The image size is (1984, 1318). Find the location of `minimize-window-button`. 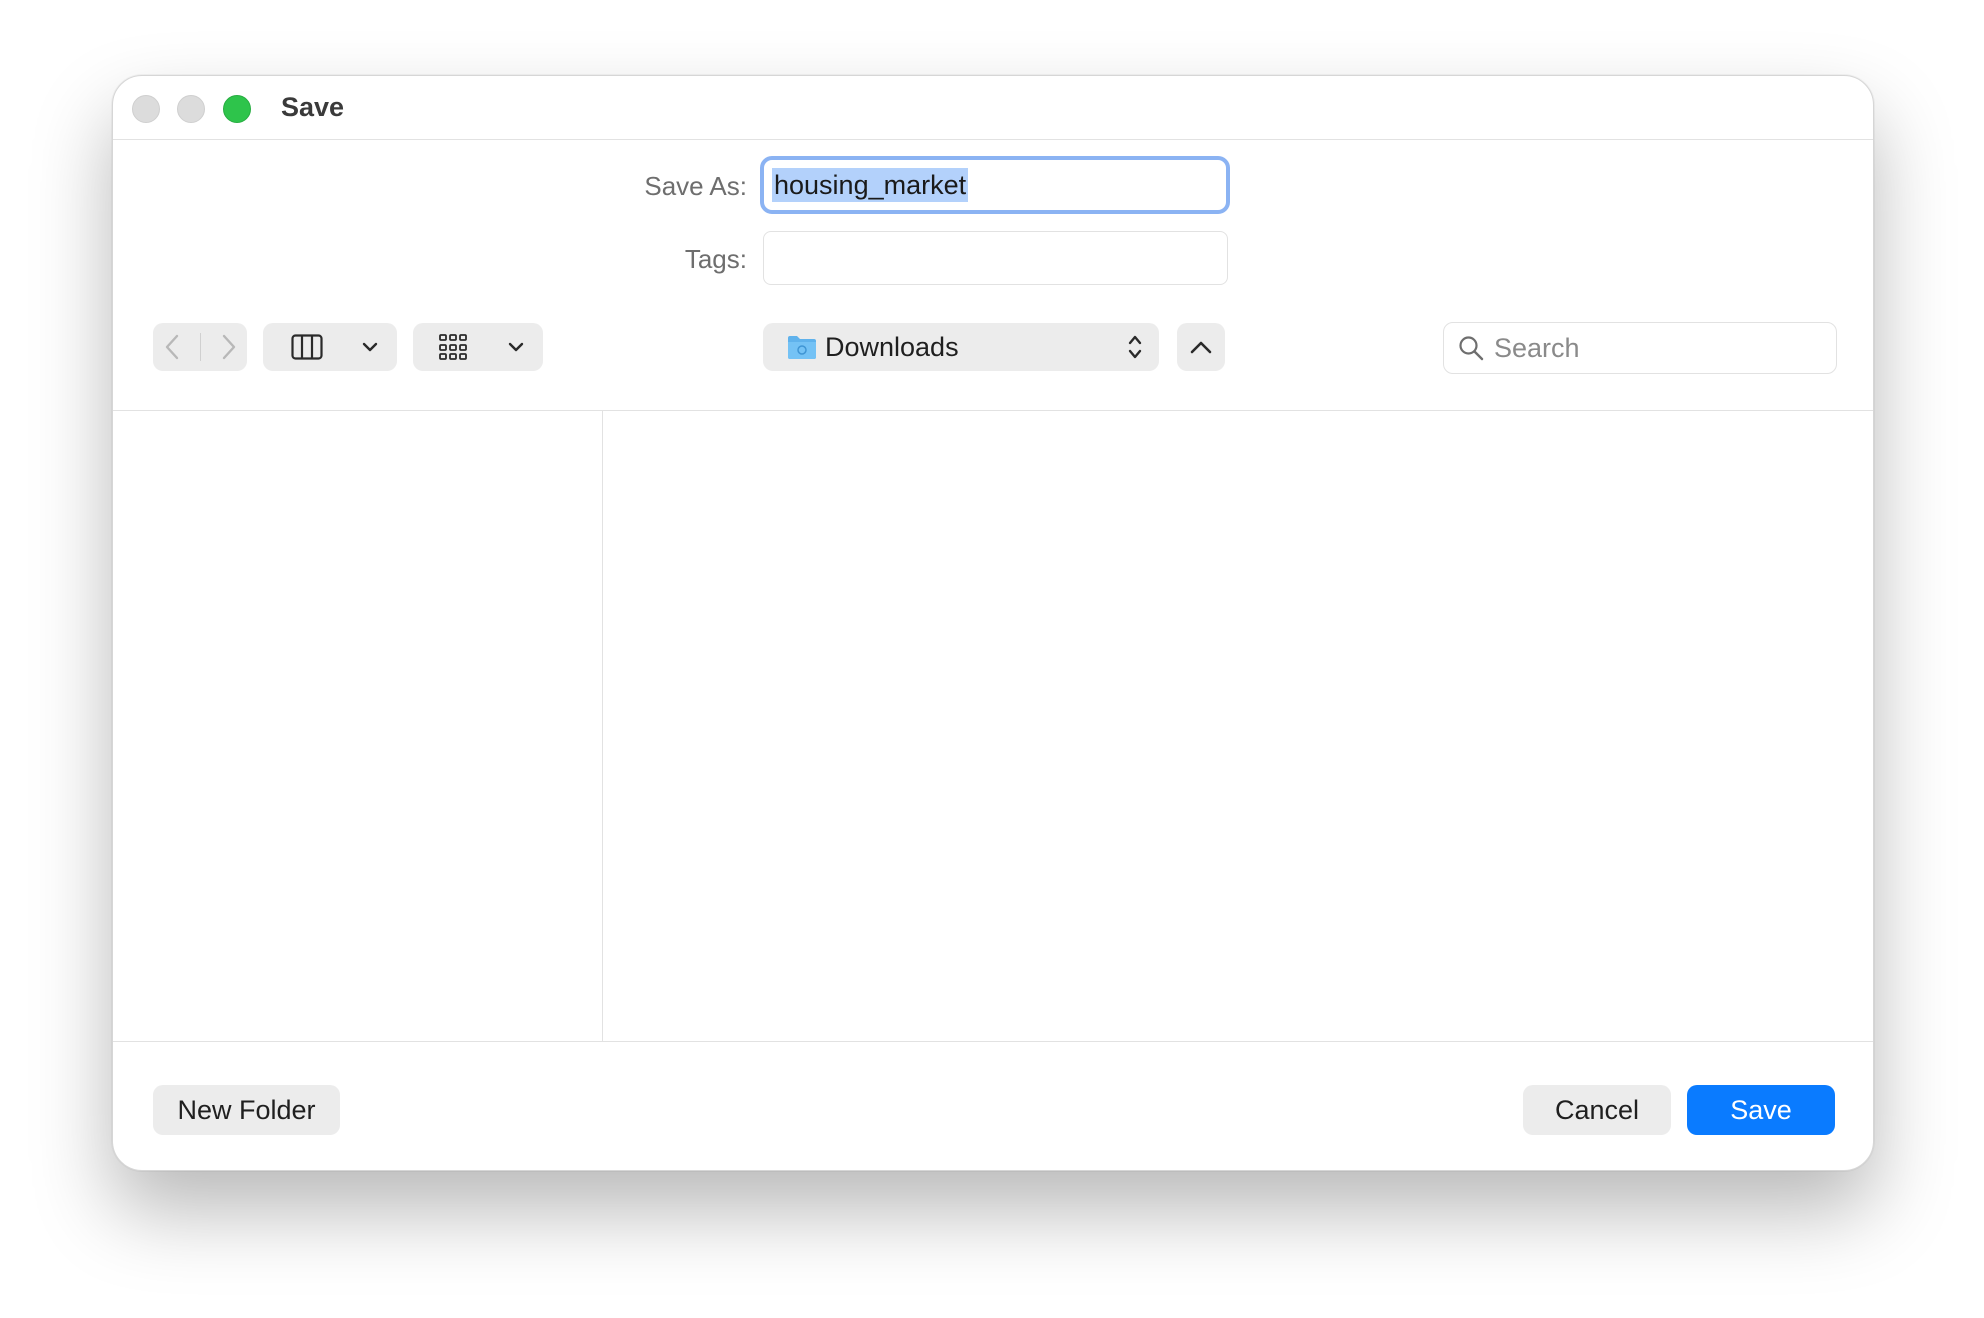

minimize-window-button is located at coordinates (191, 109).